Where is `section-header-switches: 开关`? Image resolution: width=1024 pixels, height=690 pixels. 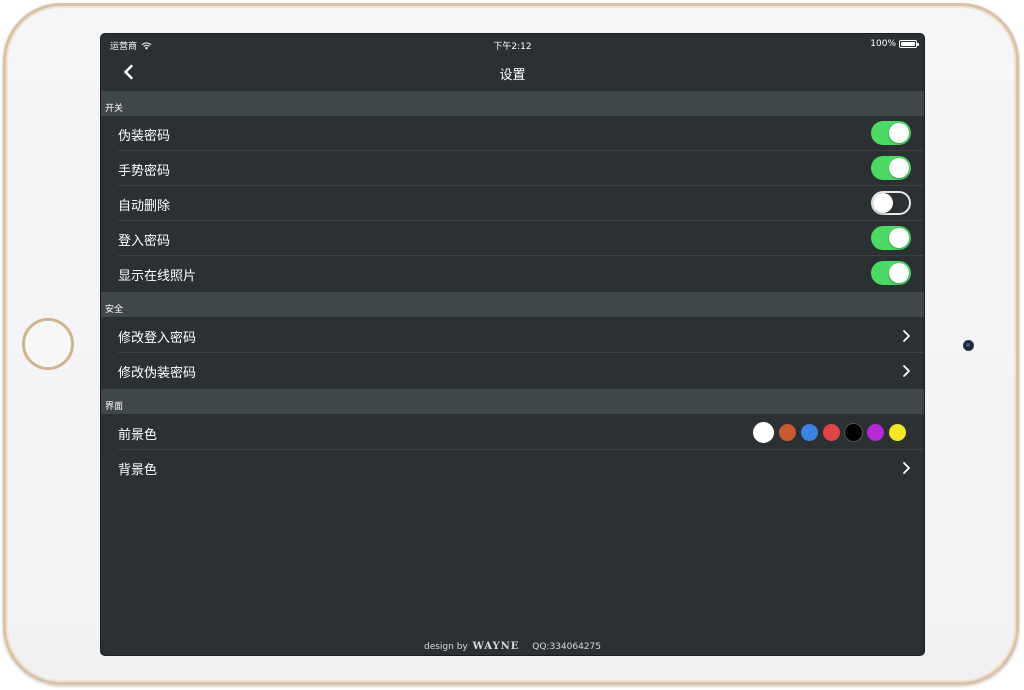 section-header-switches: 开关 is located at coordinates (512, 103).